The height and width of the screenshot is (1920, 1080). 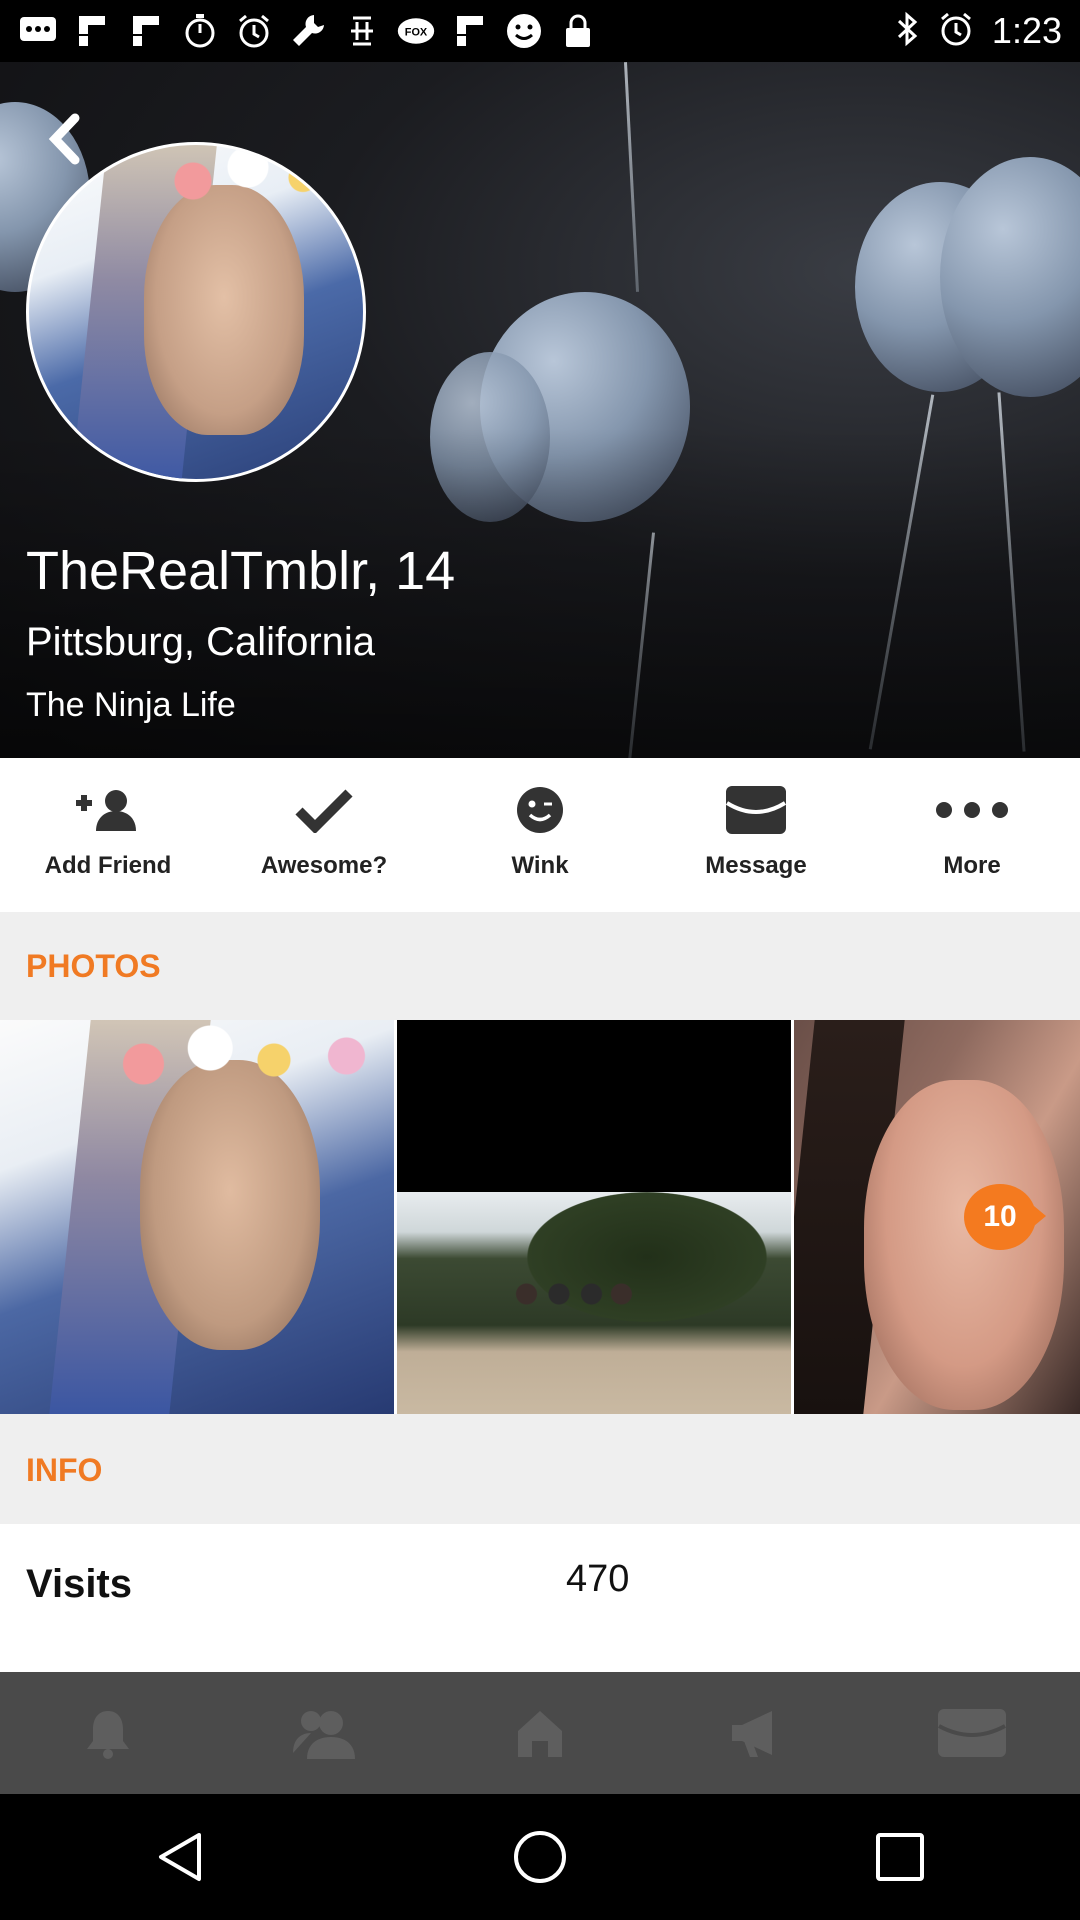 I want to click on message-icon, so click(x=756, y=810).